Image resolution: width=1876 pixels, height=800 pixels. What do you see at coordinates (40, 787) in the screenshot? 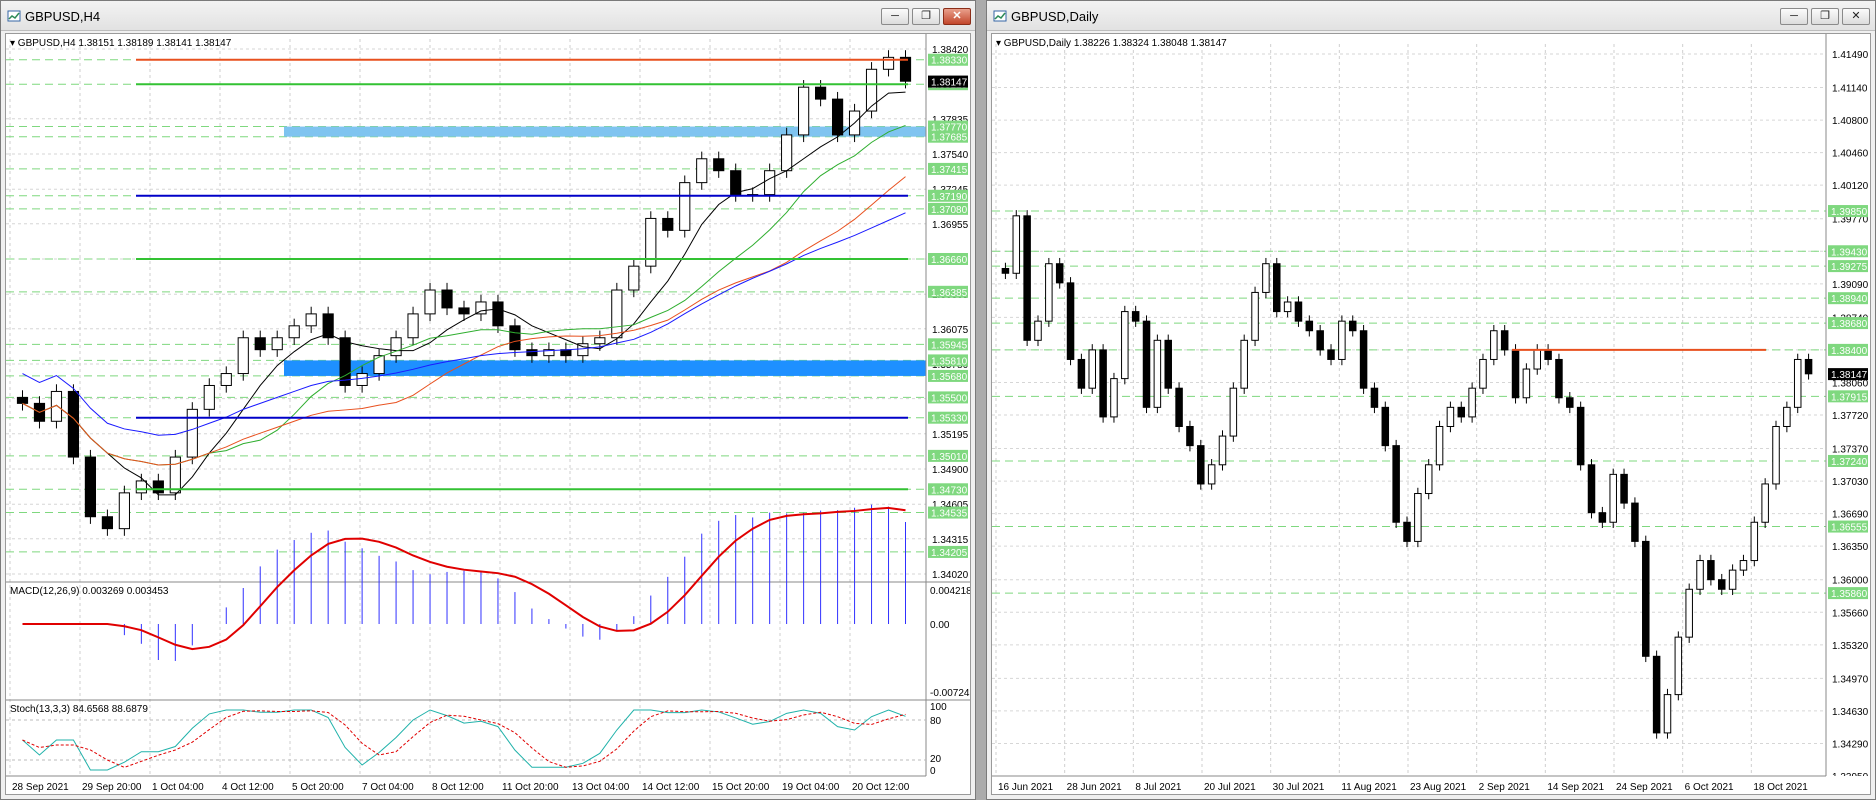
I see `x-tick-label: 28 Sep 2021` at bounding box center [40, 787].